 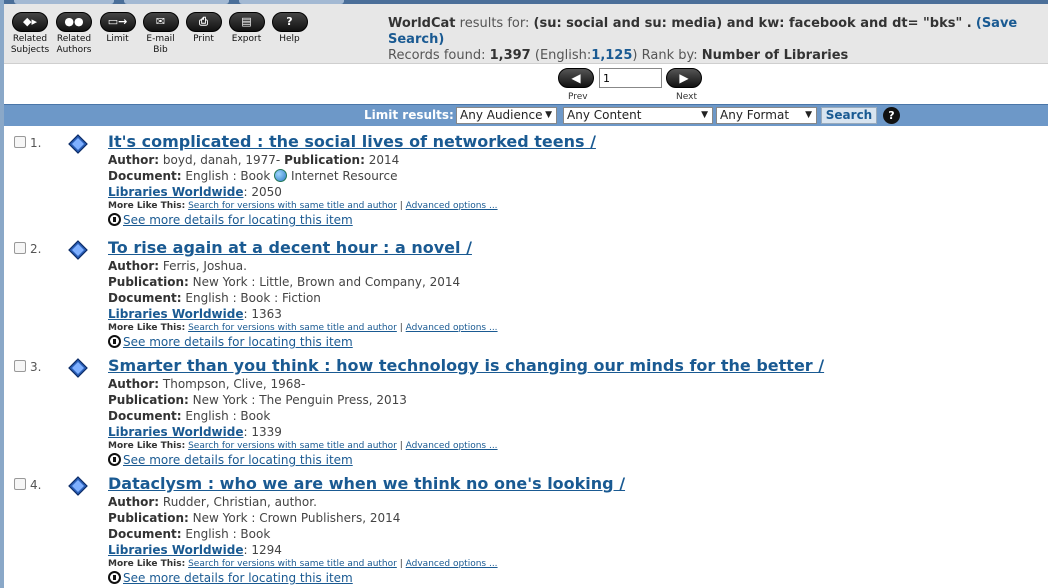 I want to click on export-icon: ▤, so click(x=246, y=22).